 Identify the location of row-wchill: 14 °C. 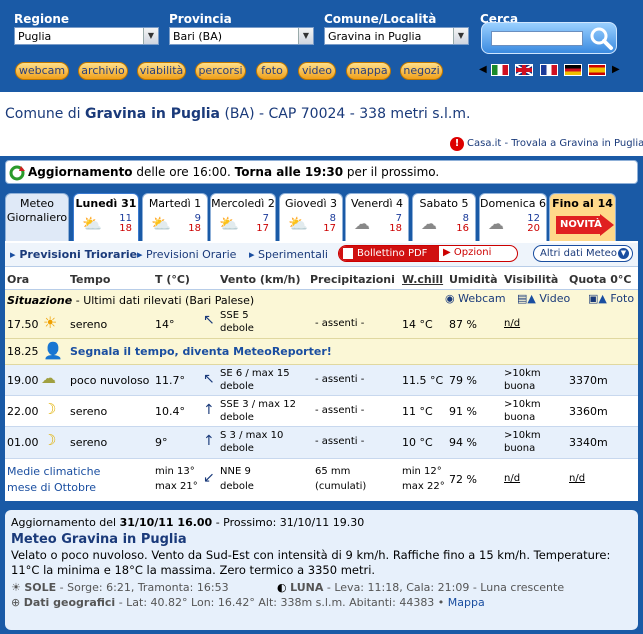
(417, 324).